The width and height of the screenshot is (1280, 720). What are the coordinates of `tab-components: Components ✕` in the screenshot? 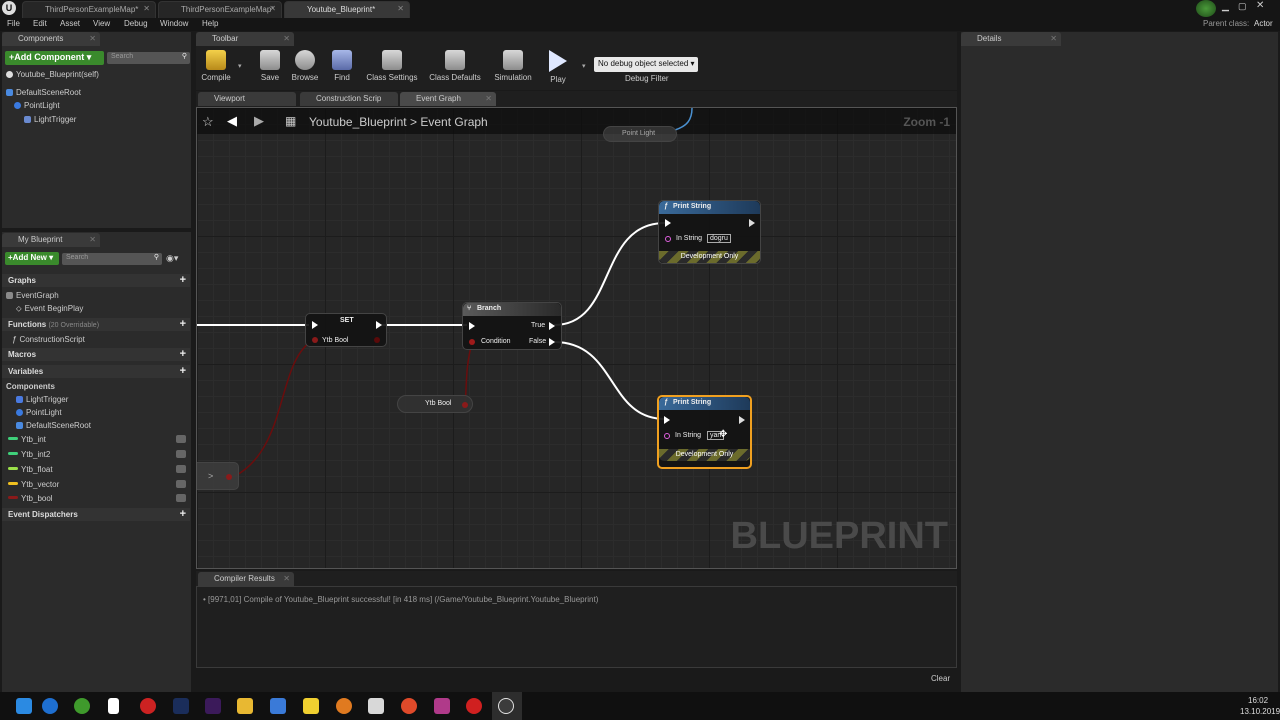 It's located at (51, 39).